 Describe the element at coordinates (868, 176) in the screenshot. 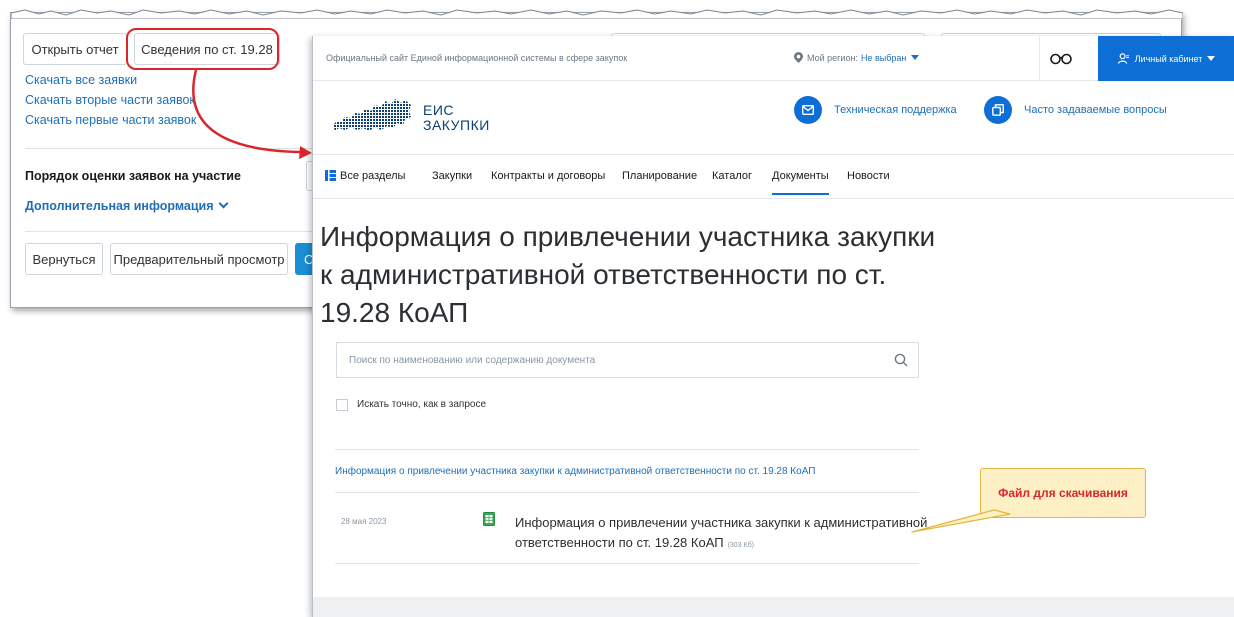

I see `nav-news: Новости` at that location.